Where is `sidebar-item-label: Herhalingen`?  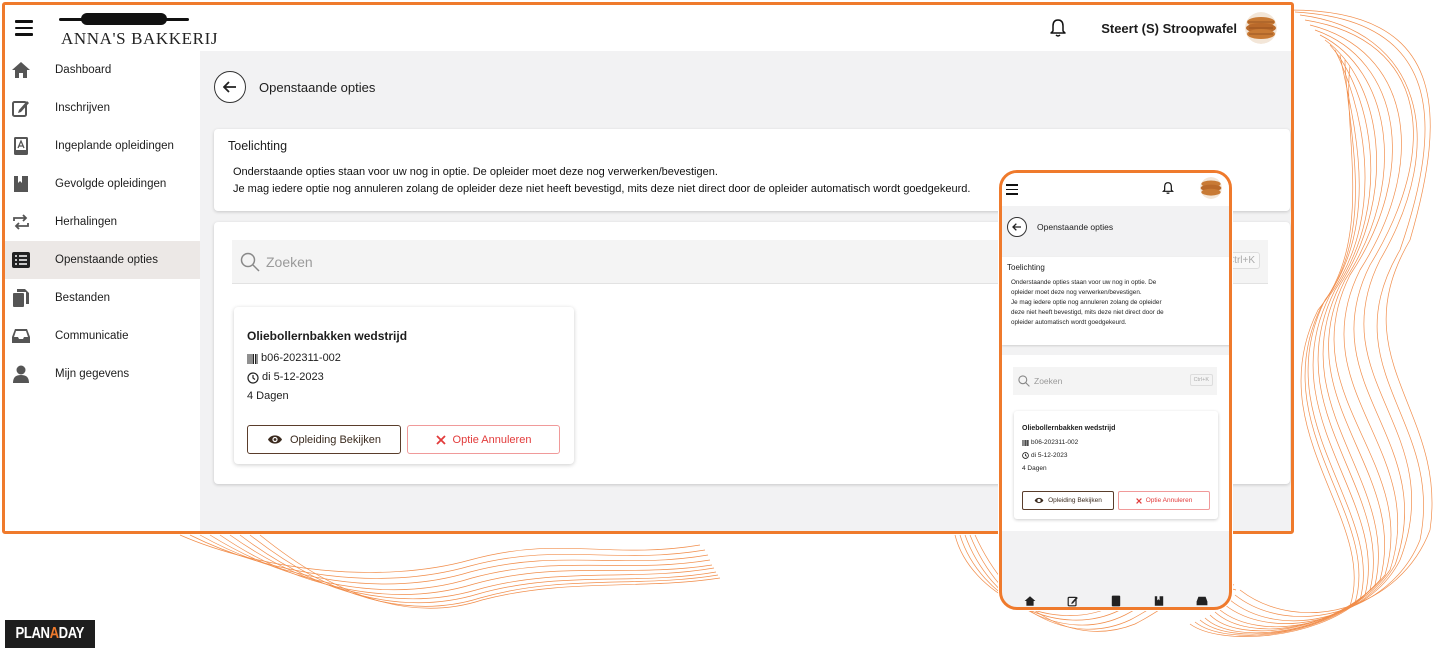
sidebar-item-label: Herhalingen is located at coordinates (86, 222).